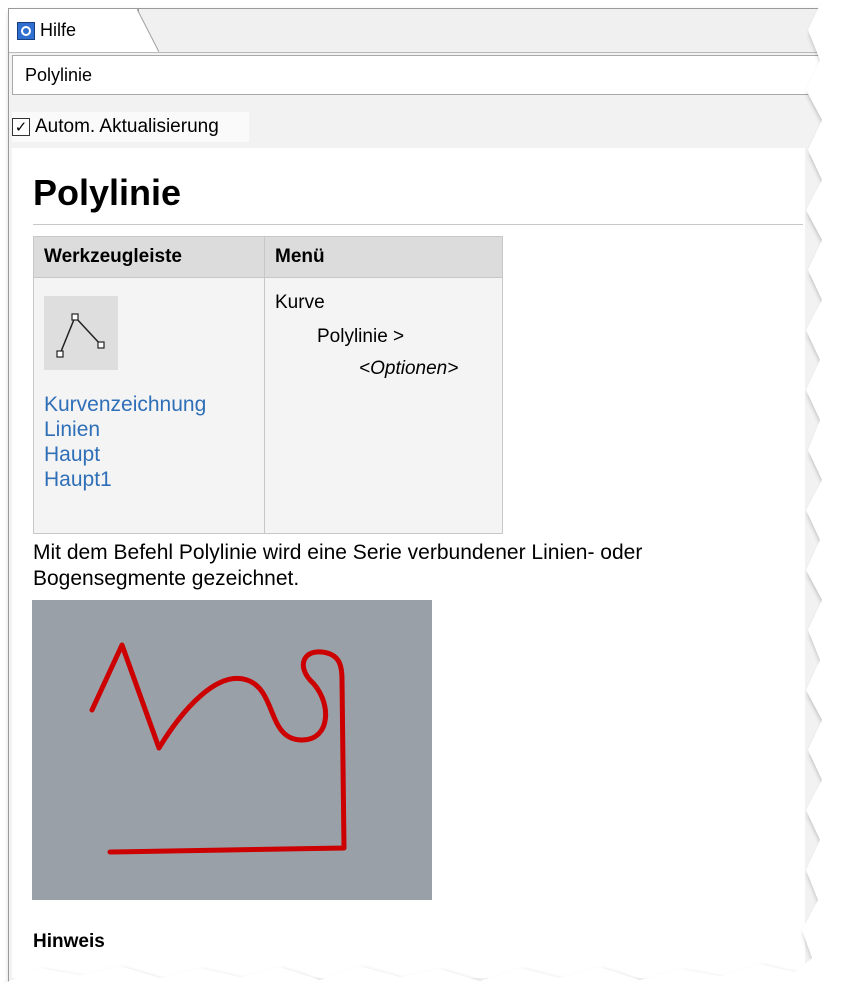 The image size is (842, 1001). Describe the element at coordinates (107, 192) in the screenshot. I see `page-title: Polylinie` at that location.